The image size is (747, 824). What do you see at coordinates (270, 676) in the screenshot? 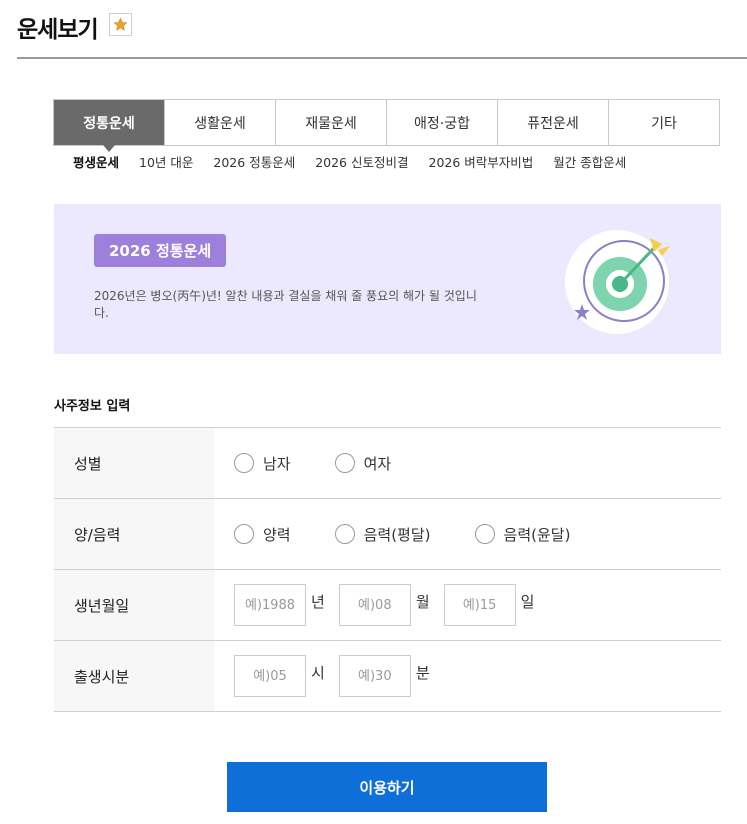
I see `birth-hour-input` at bounding box center [270, 676].